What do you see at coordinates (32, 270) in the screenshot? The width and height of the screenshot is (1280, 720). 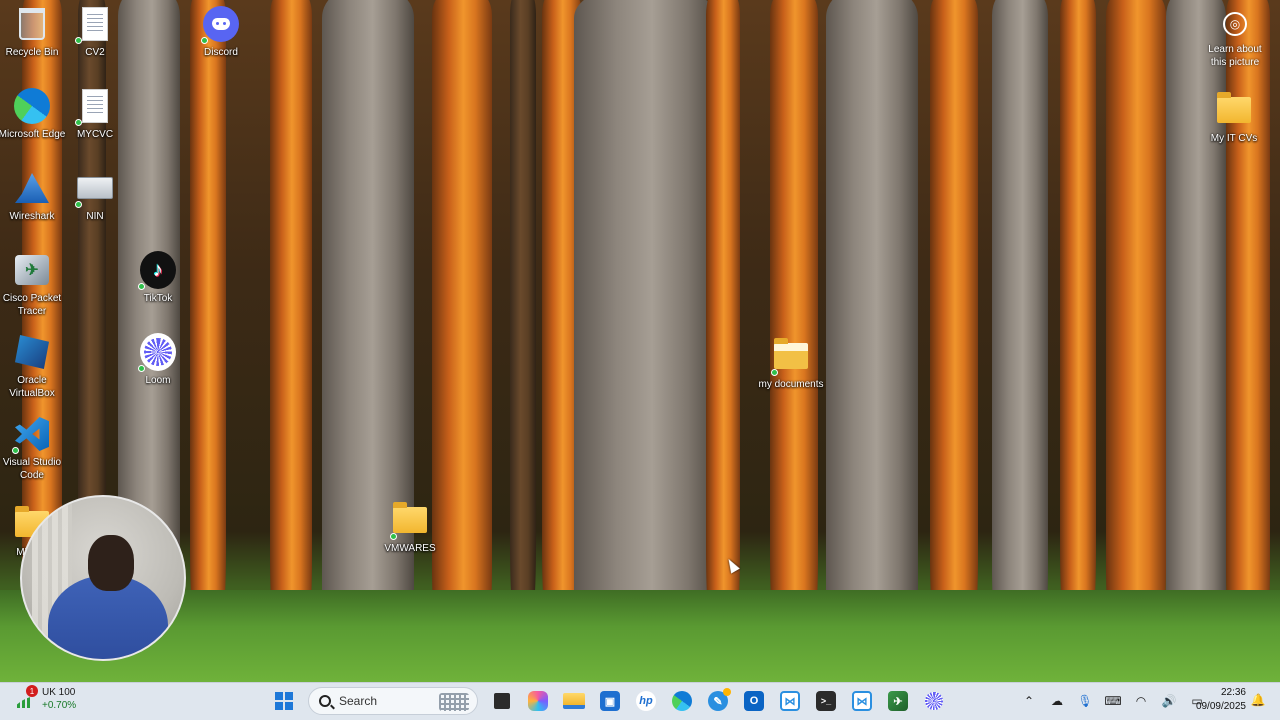 I see `cisco-packet-tracer-icon: ✈` at bounding box center [32, 270].